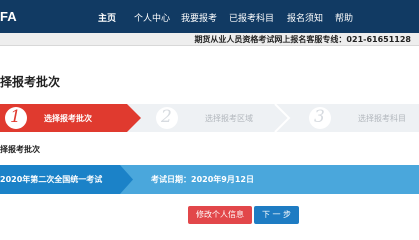  What do you see at coordinates (276, 215) in the screenshot?
I see `next-step-button: 下 一 步` at bounding box center [276, 215].